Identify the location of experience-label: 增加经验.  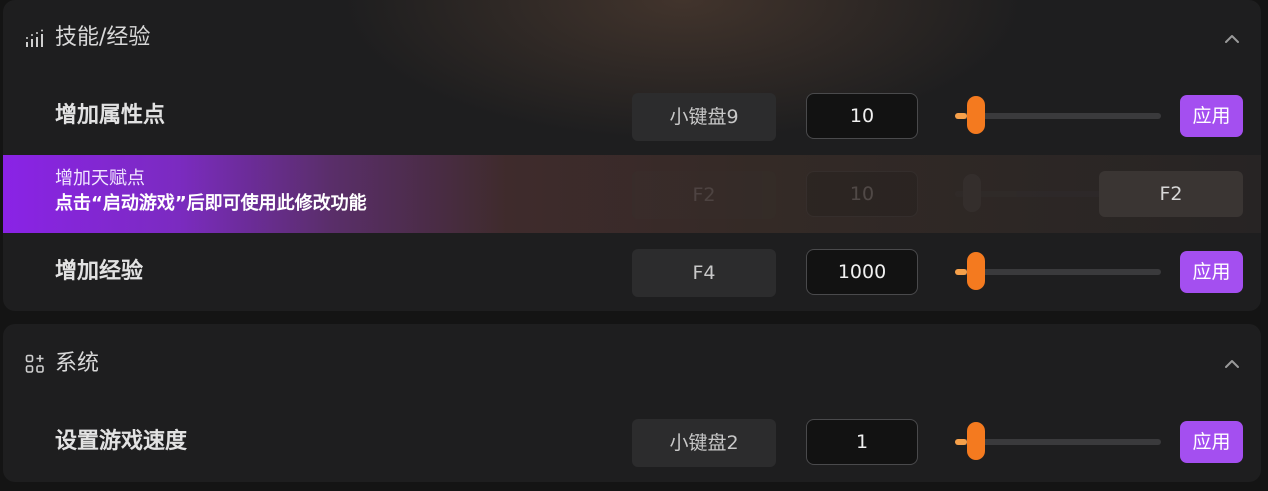
(99, 271).